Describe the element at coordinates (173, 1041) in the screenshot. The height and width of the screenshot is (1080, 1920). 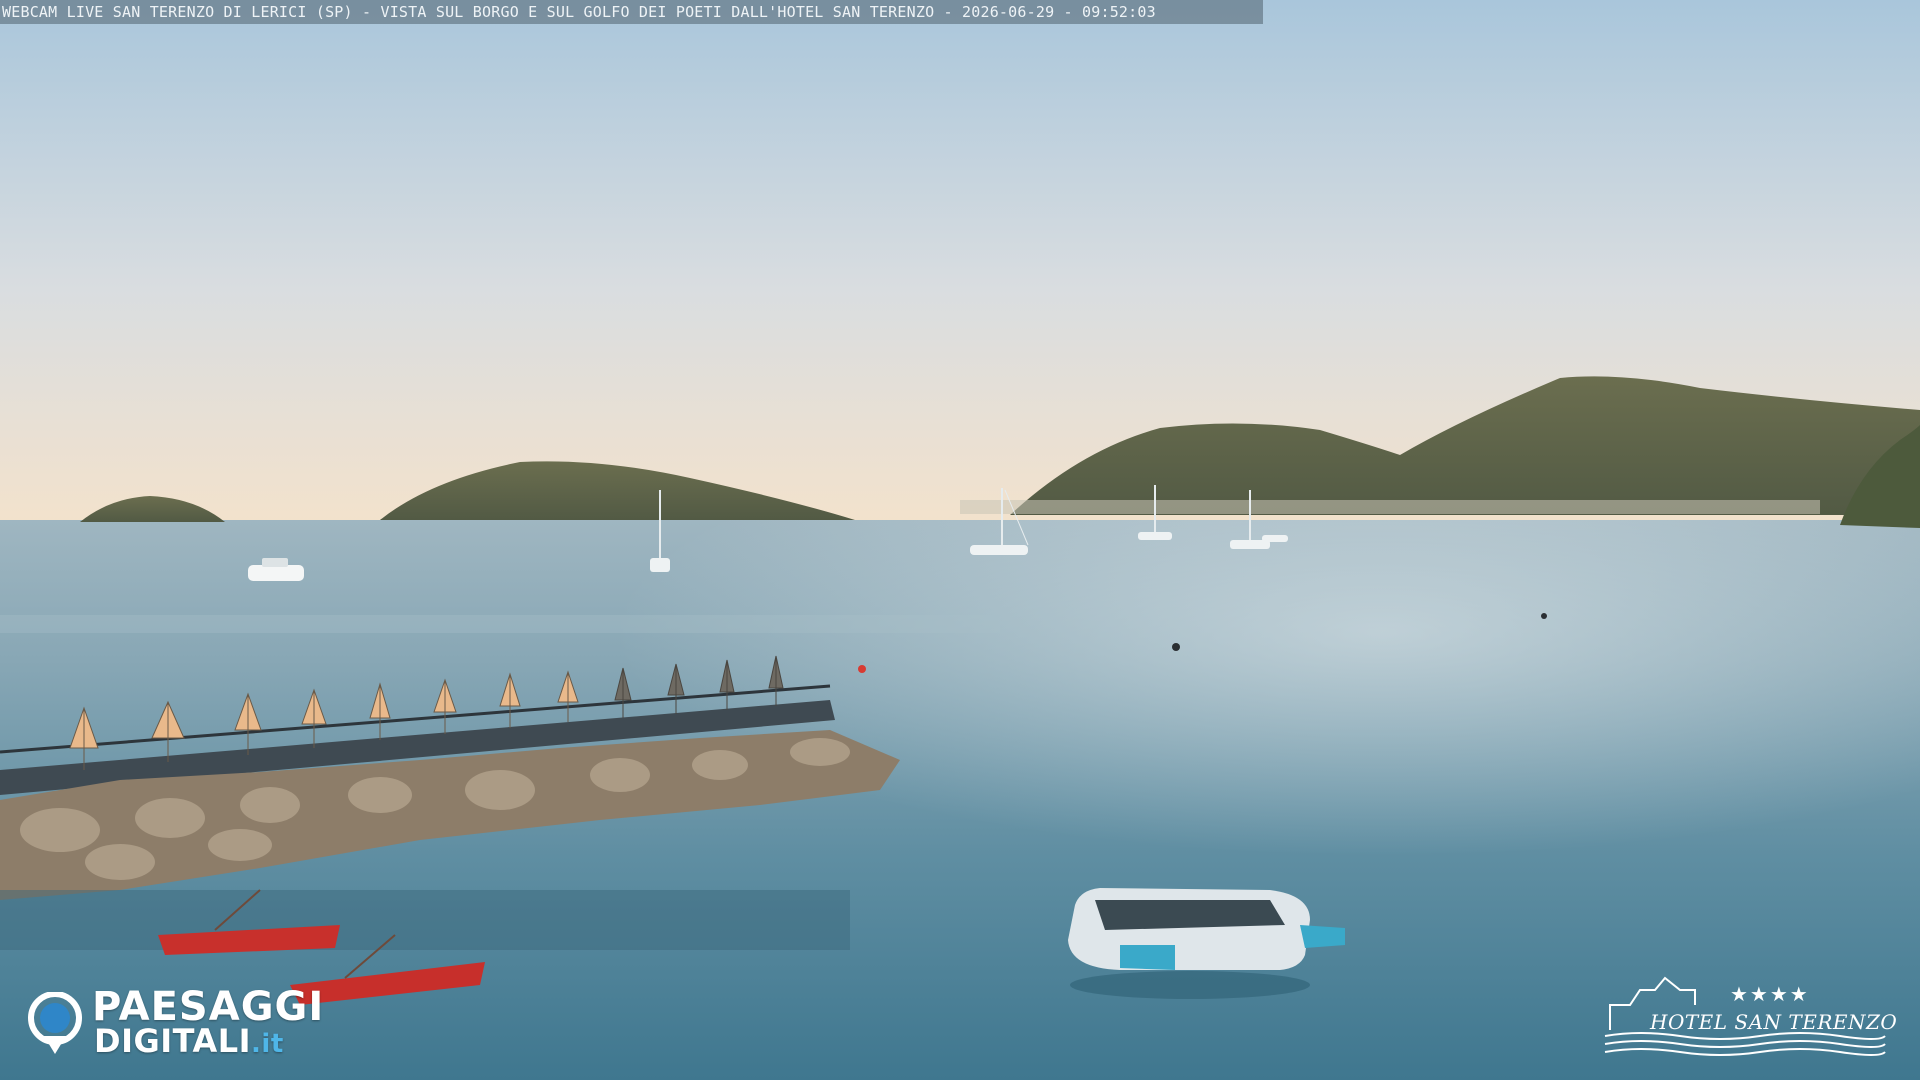
I see `logo-word-digitali-text: DIGITALI` at that location.